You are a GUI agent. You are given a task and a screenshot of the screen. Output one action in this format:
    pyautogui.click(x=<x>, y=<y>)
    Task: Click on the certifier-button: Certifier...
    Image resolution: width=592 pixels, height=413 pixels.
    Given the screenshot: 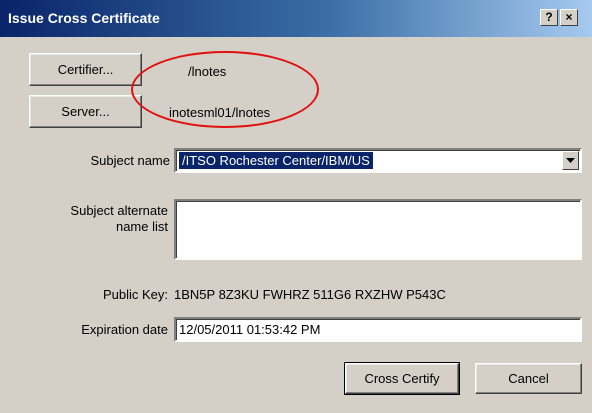 What is the action you would take?
    pyautogui.click(x=85, y=69)
    